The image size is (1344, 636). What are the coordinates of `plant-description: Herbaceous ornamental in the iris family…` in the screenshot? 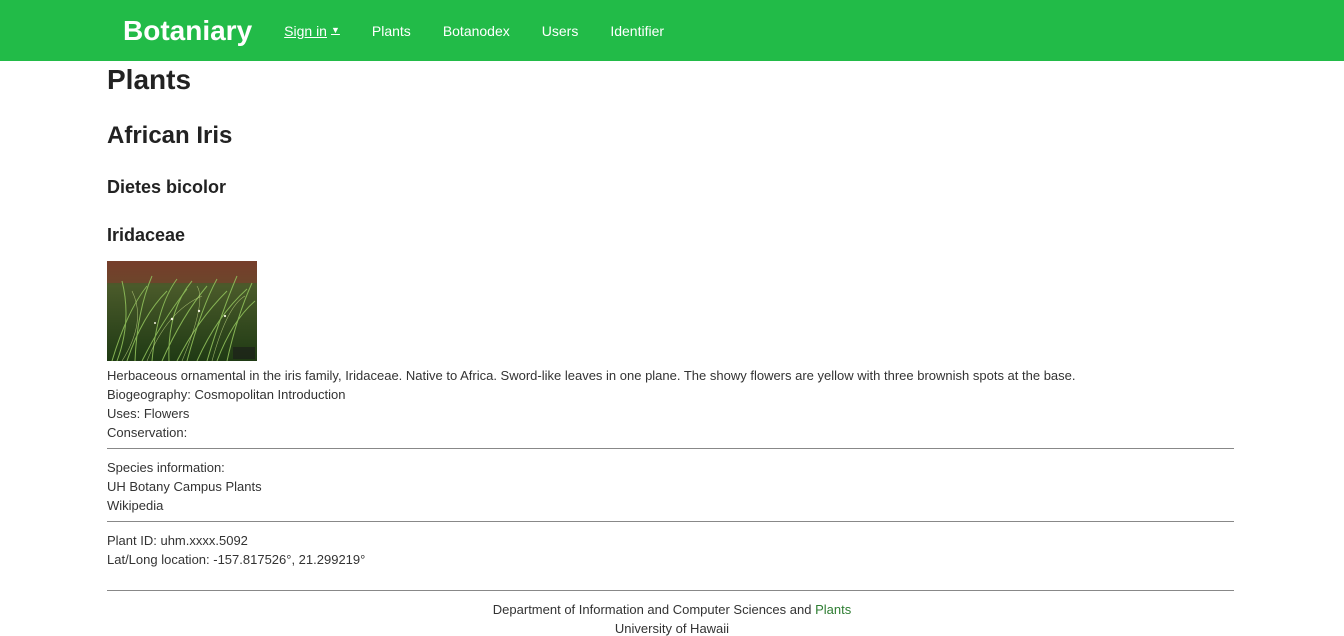 It's located at (591, 375).